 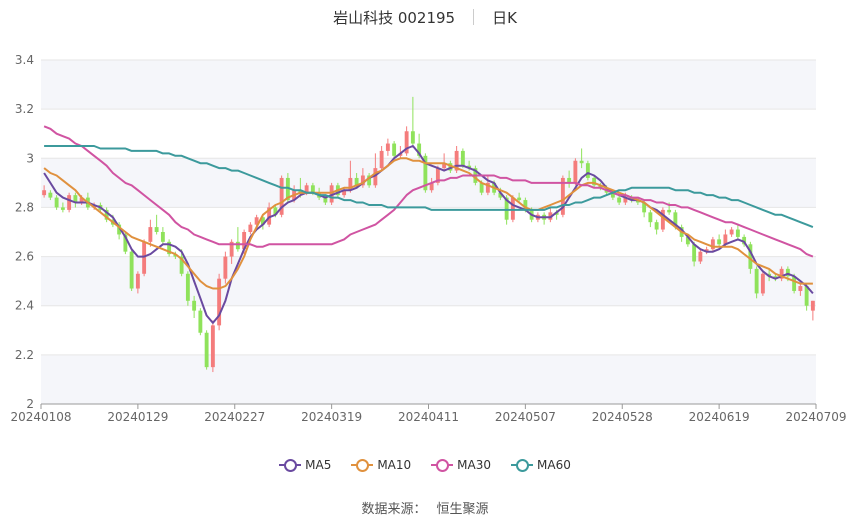 What do you see at coordinates (331, 417) in the screenshot?
I see `x-tick-label: 20240319` at bounding box center [331, 417].